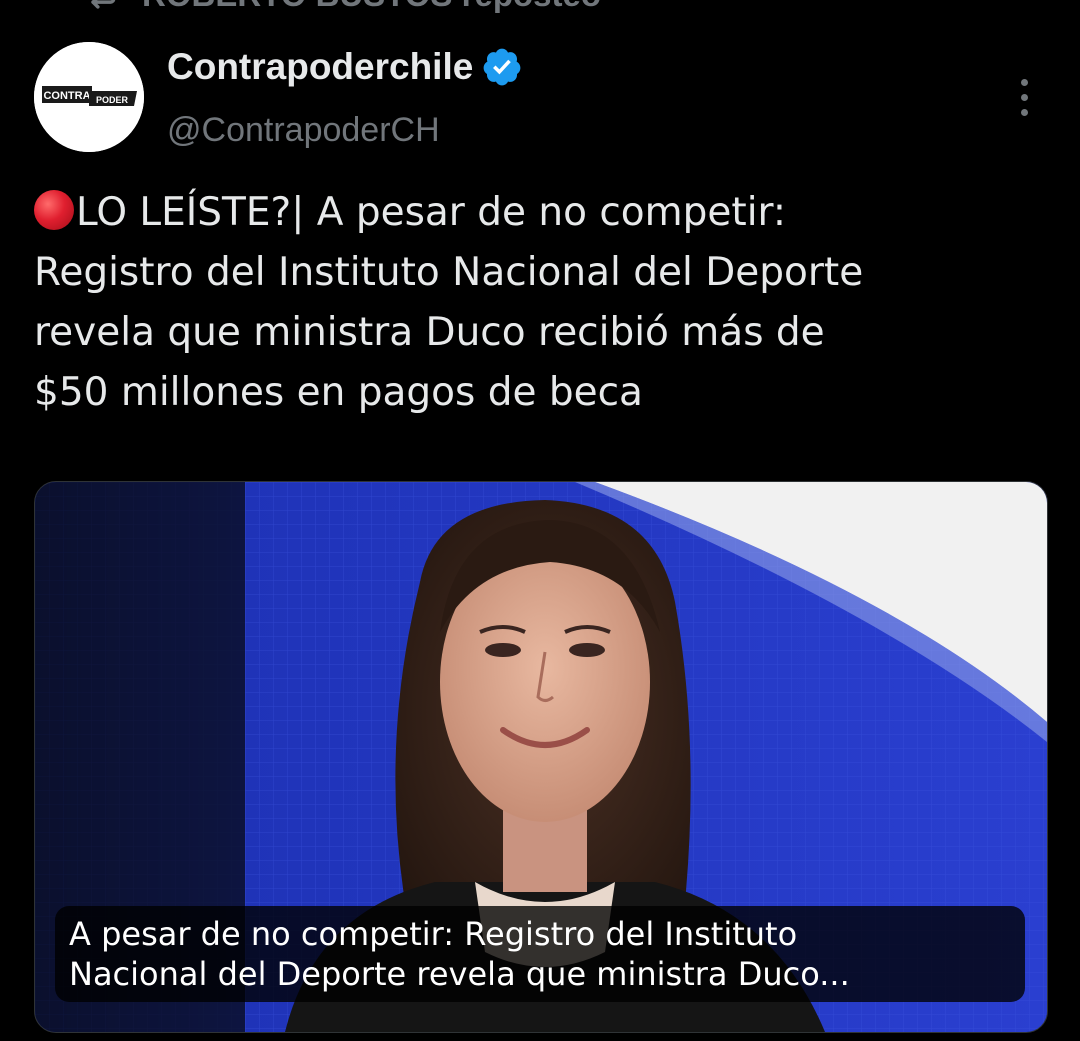  What do you see at coordinates (338, 392) in the screenshot?
I see `tweet-line-4: $50 millones en pagos de beca` at bounding box center [338, 392].